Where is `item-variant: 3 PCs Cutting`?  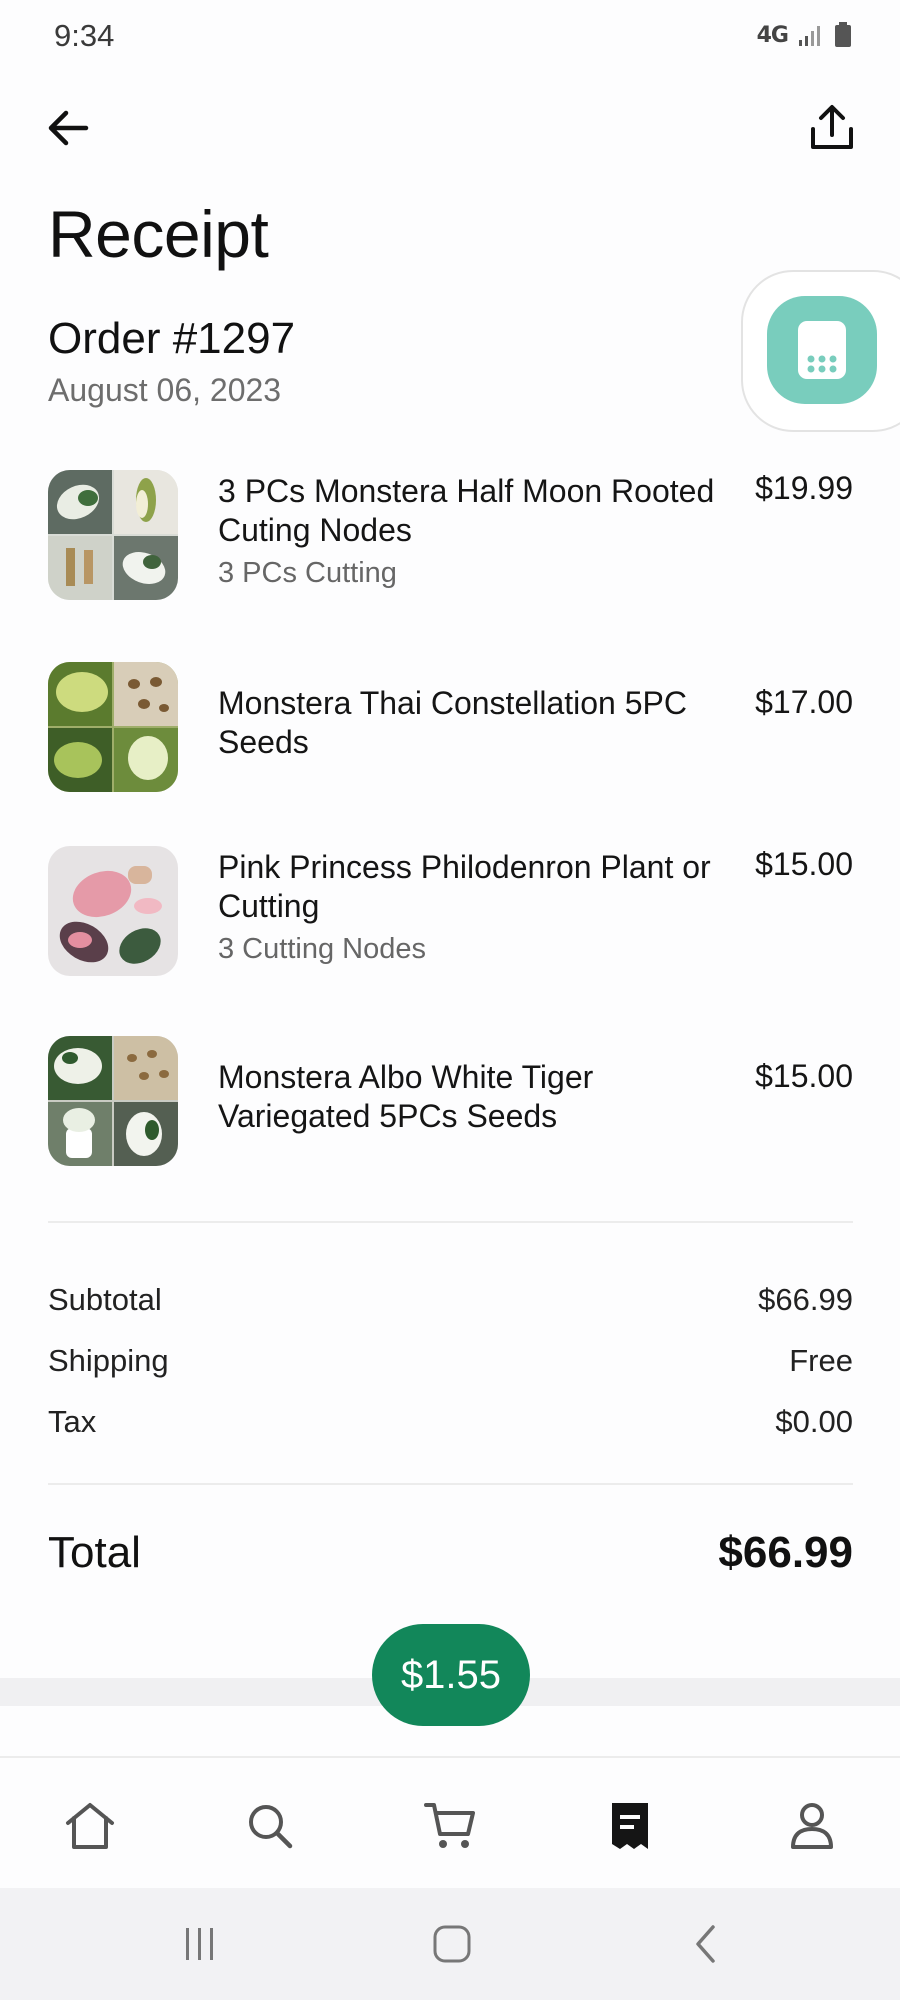 item-variant: 3 PCs Cutting is located at coordinates (307, 573).